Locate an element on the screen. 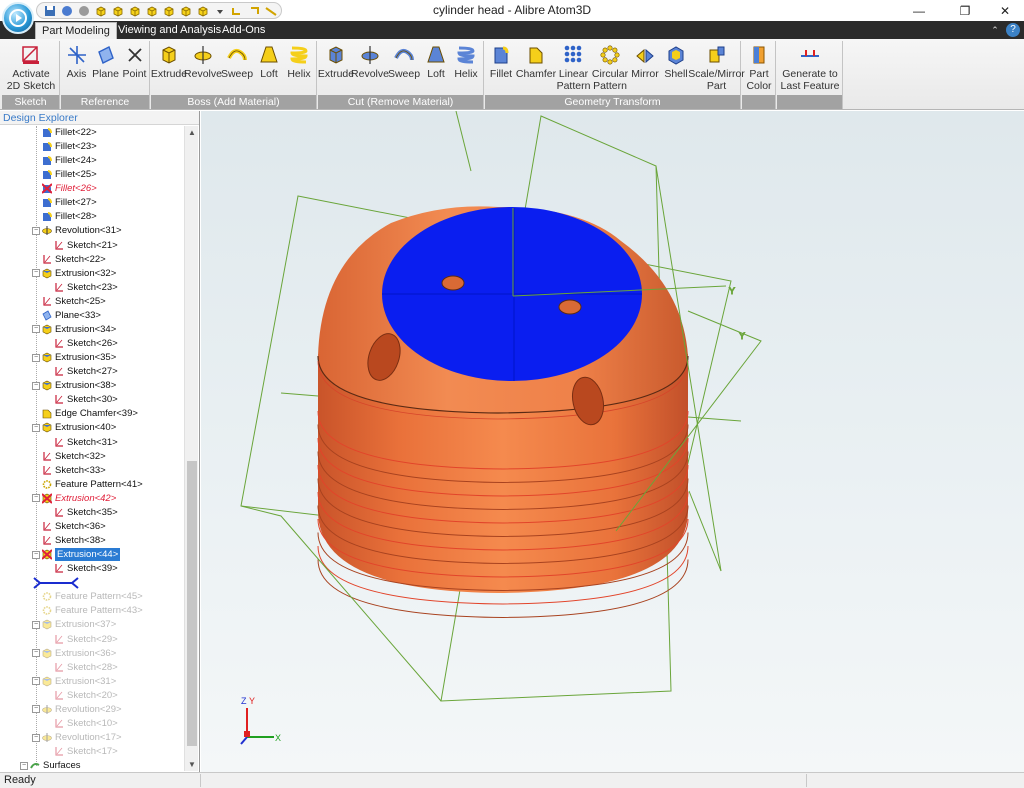  fillet-button: Fillet is located at coordinates (501, 68).